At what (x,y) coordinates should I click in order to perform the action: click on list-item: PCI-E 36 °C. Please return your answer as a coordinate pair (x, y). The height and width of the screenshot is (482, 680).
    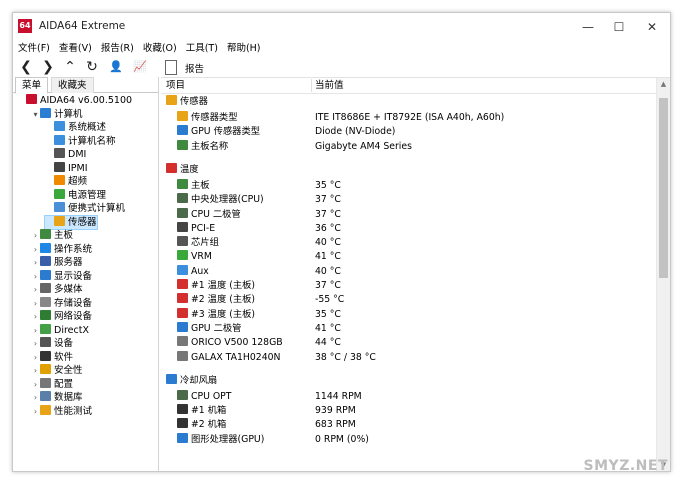
    Looking at the image, I should click on (409, 228).